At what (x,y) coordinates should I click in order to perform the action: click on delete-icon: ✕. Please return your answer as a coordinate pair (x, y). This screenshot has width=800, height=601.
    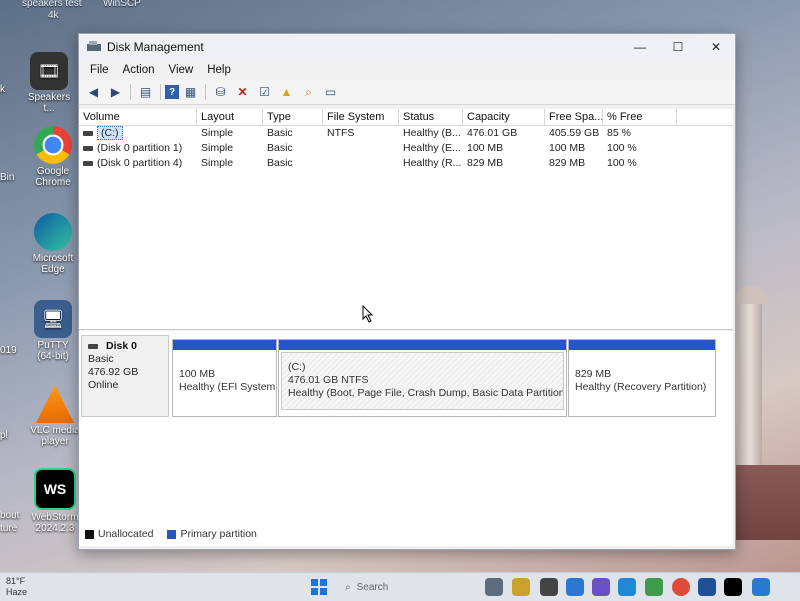
    Looking at the image, I should click on (242, 92).